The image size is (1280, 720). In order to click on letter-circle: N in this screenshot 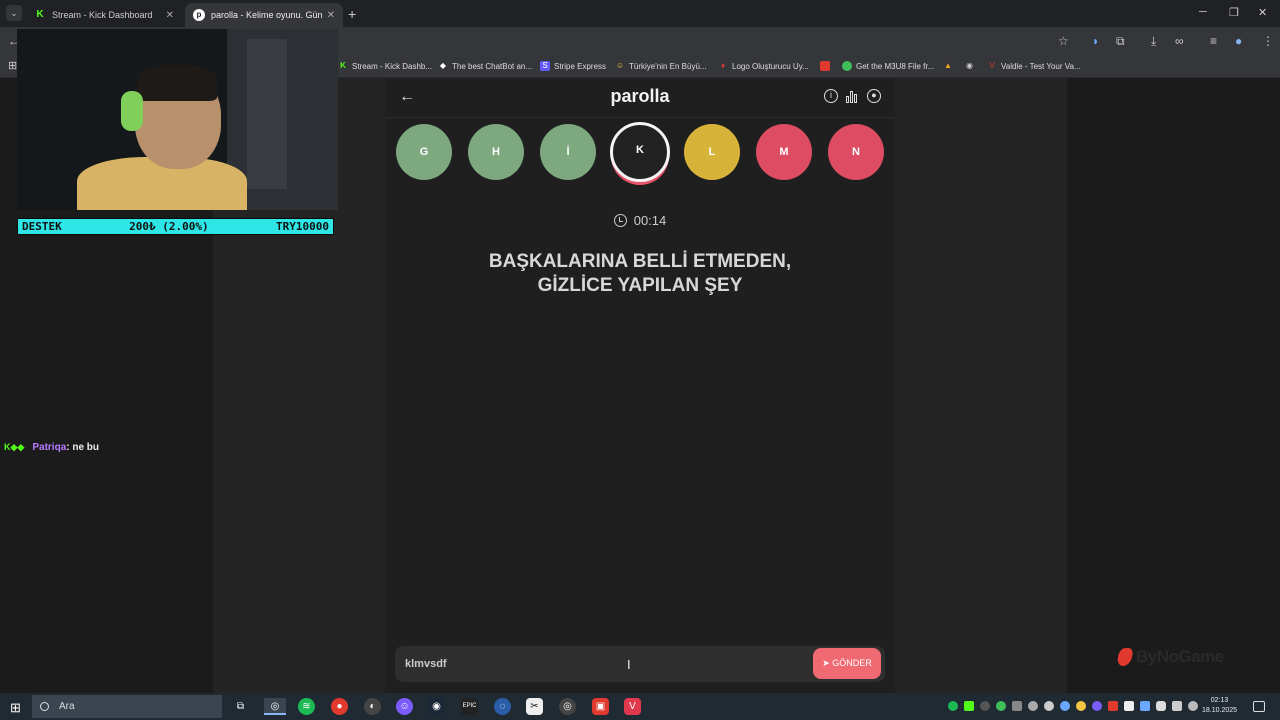, I will do `click(856, 152)`.